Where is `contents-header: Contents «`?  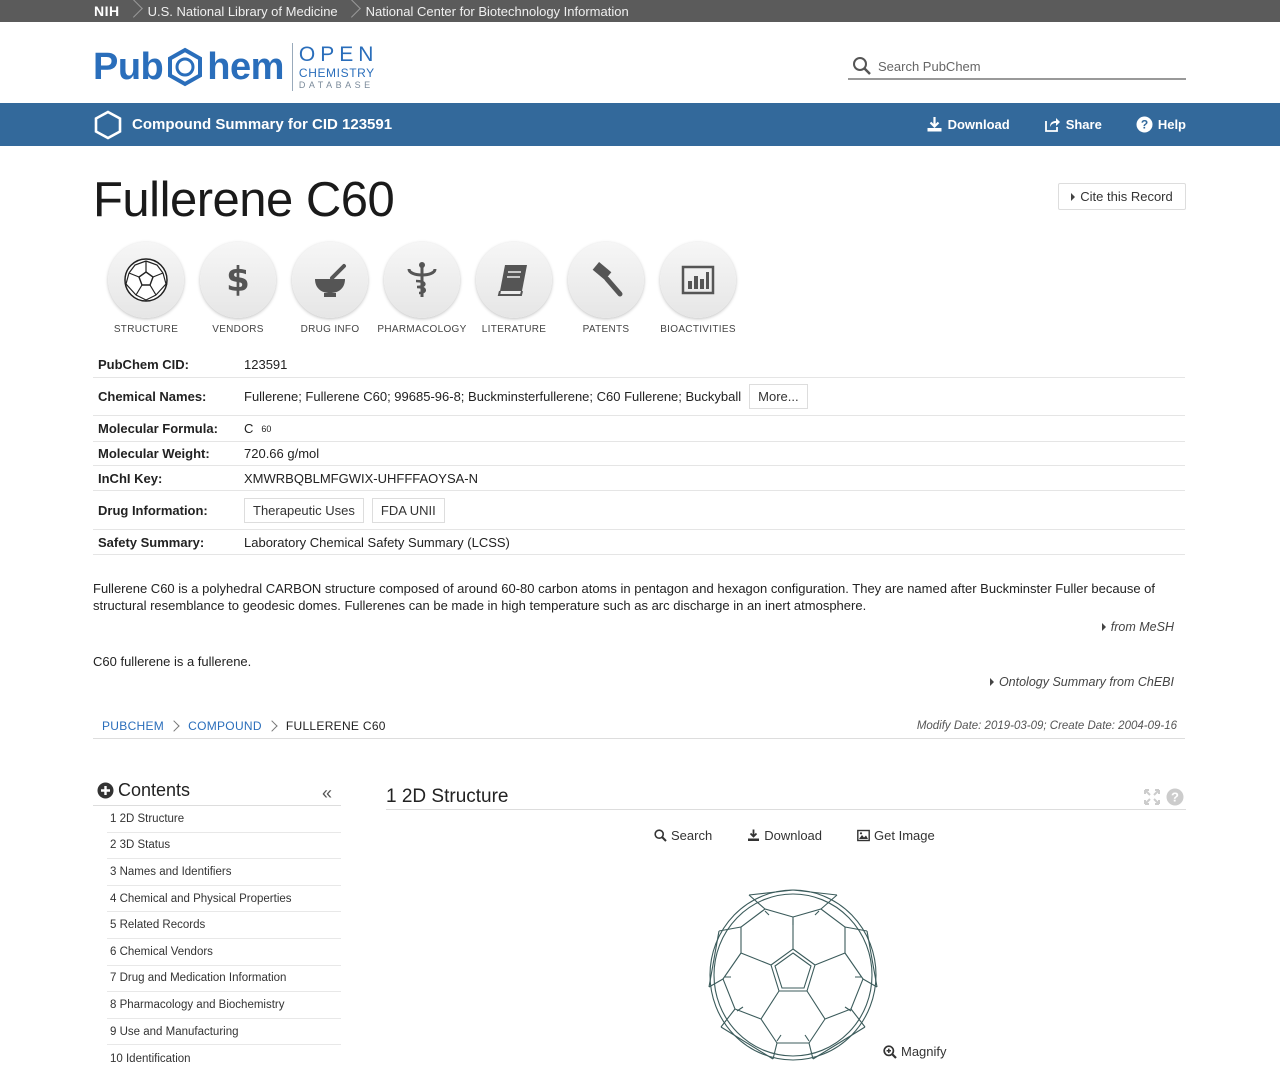 contents-header: Contents « is located at coordinates (217, 793).